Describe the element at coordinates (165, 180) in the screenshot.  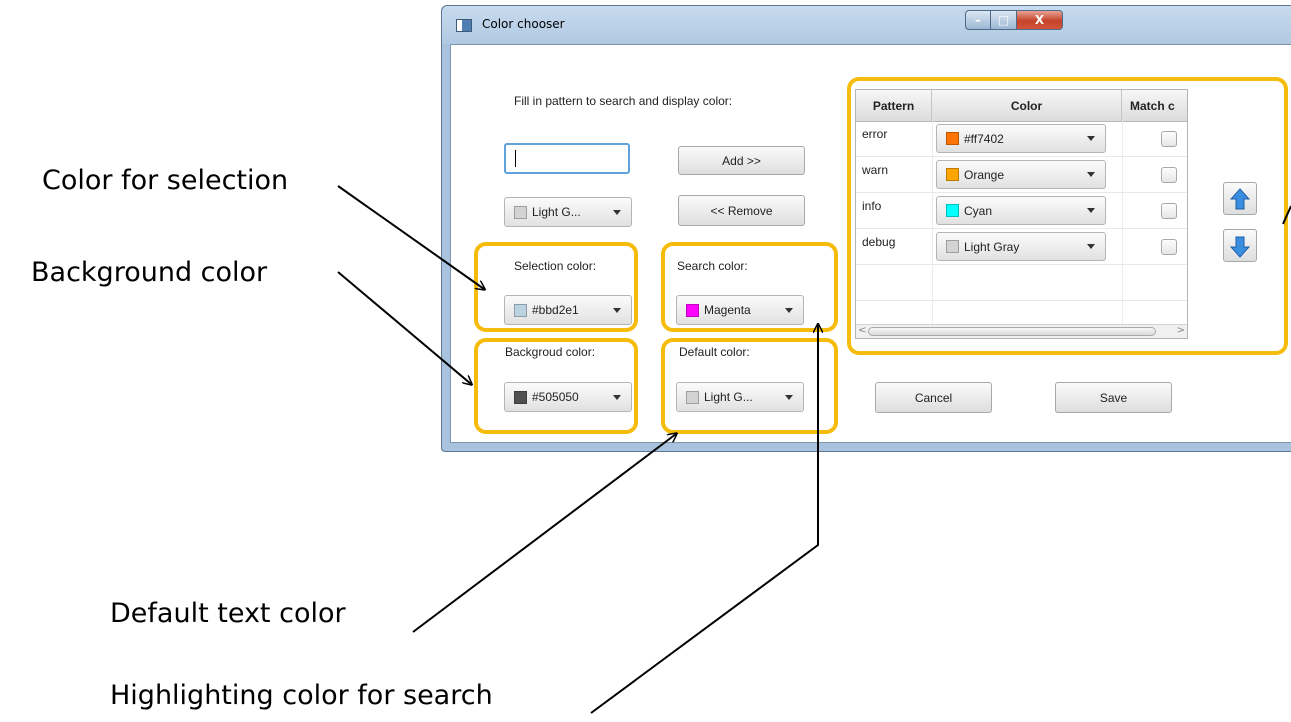
I see `annotation-selection: Color for selection` at that location.